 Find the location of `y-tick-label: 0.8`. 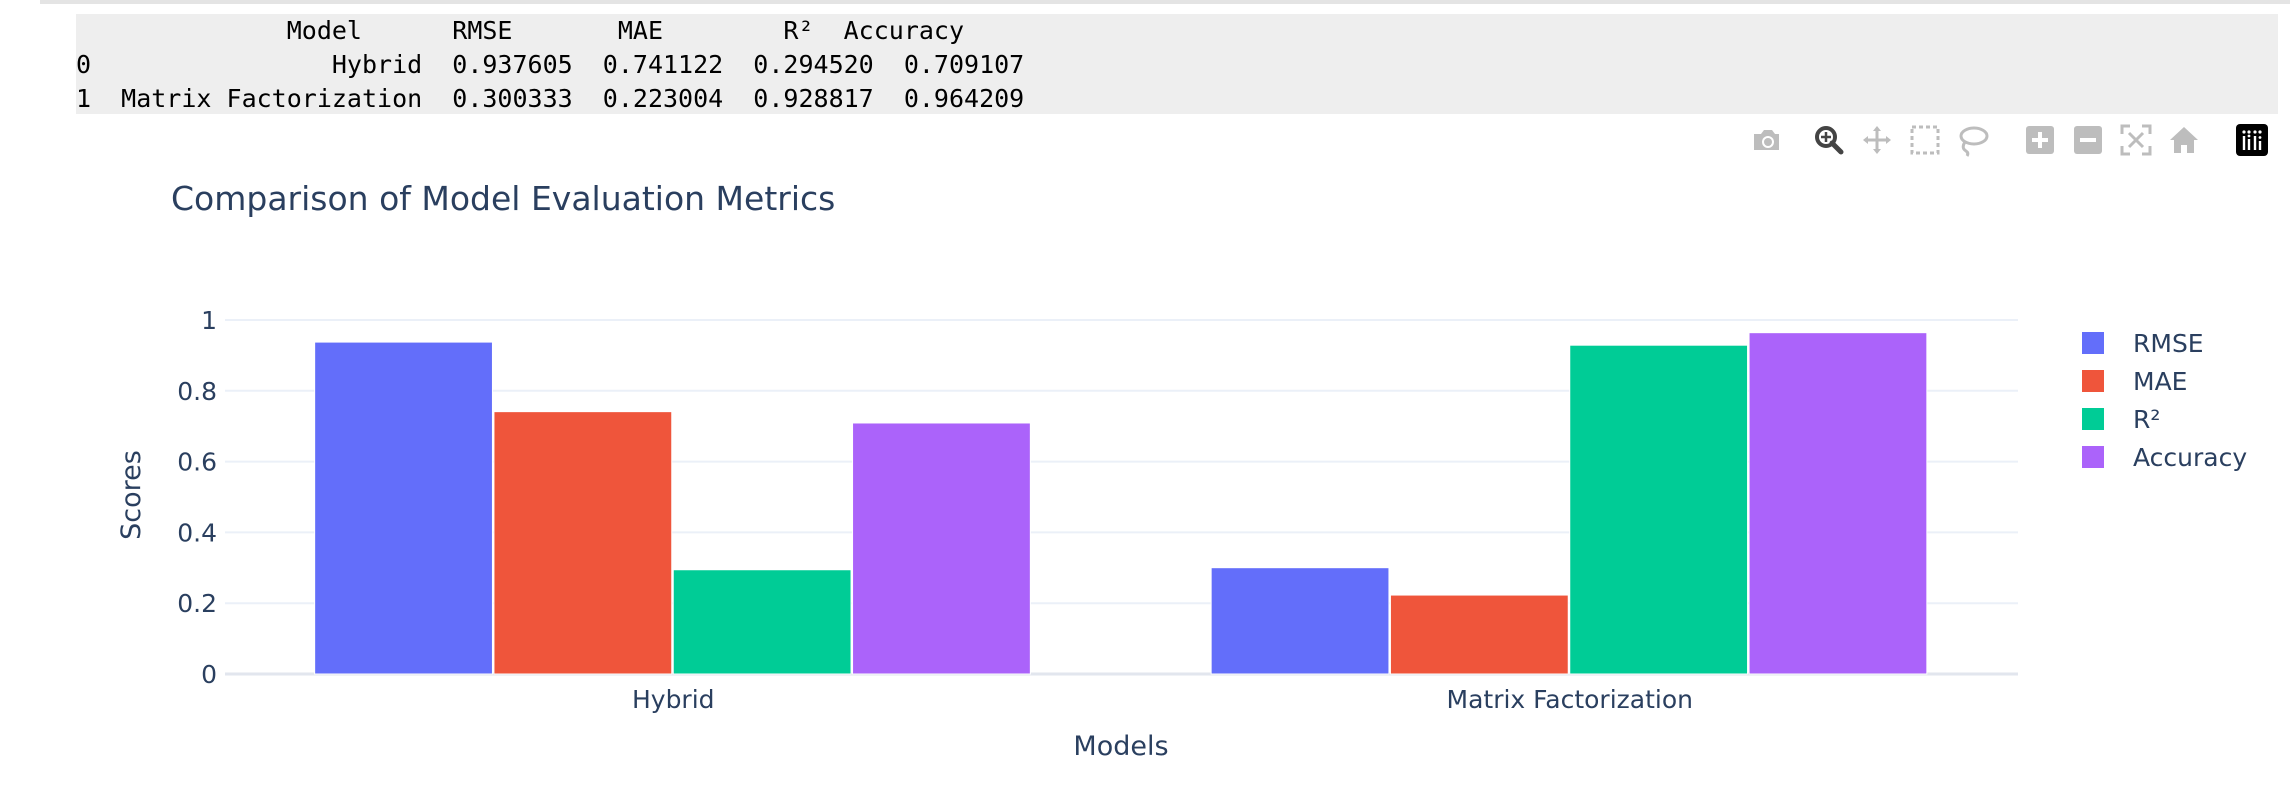

y-tick-label: 0.8 is located at coordinates (197, 391).